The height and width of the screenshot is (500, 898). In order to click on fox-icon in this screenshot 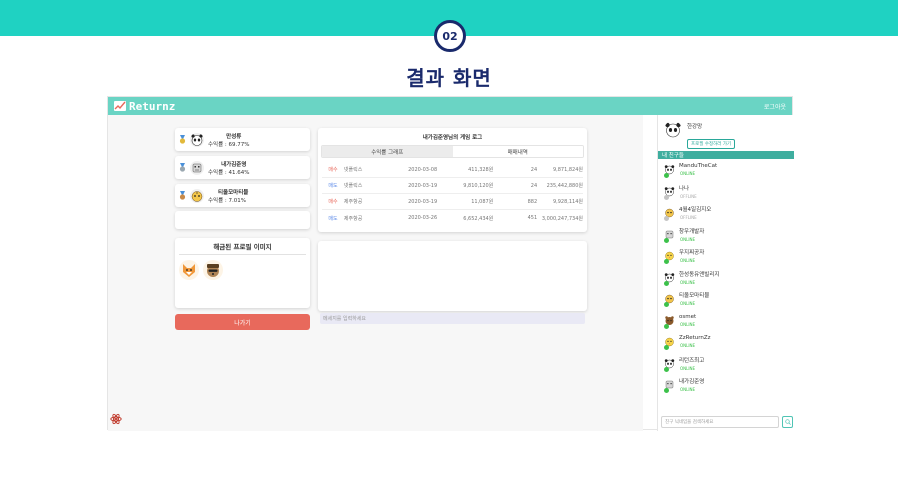, I will do `click(189, 270)`.